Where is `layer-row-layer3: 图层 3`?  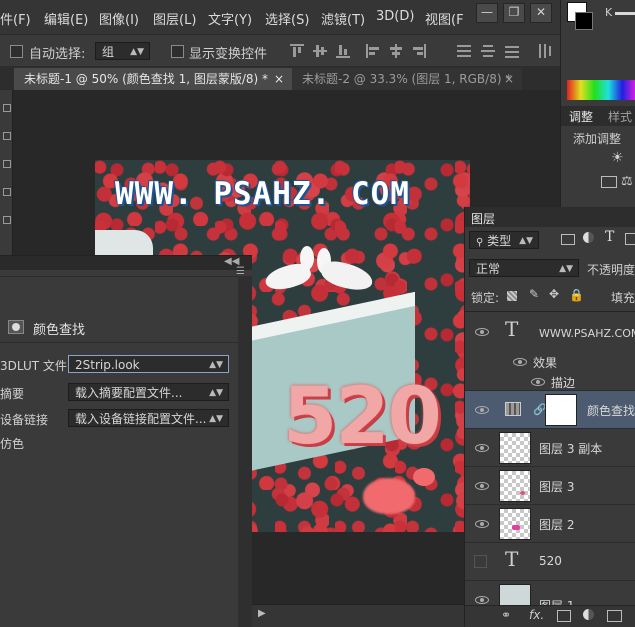 layer-row-layer3: 图层 3 is located at coordinates (550, 486).